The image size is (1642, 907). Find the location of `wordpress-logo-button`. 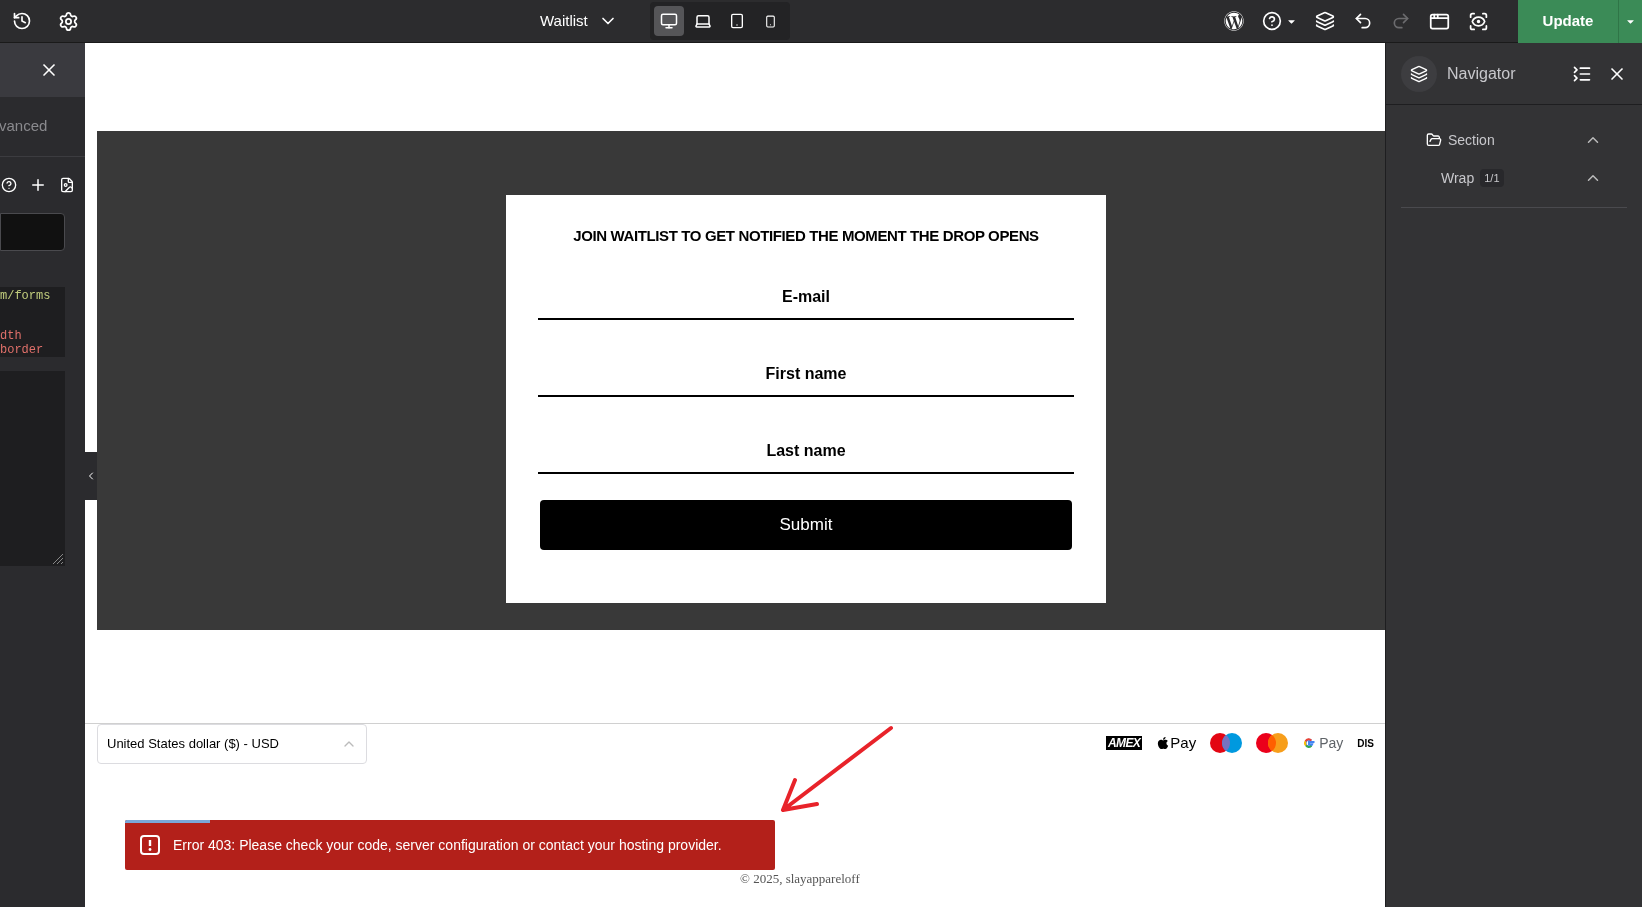

wordpress-logo-button is located at coordinates (1234, 21).